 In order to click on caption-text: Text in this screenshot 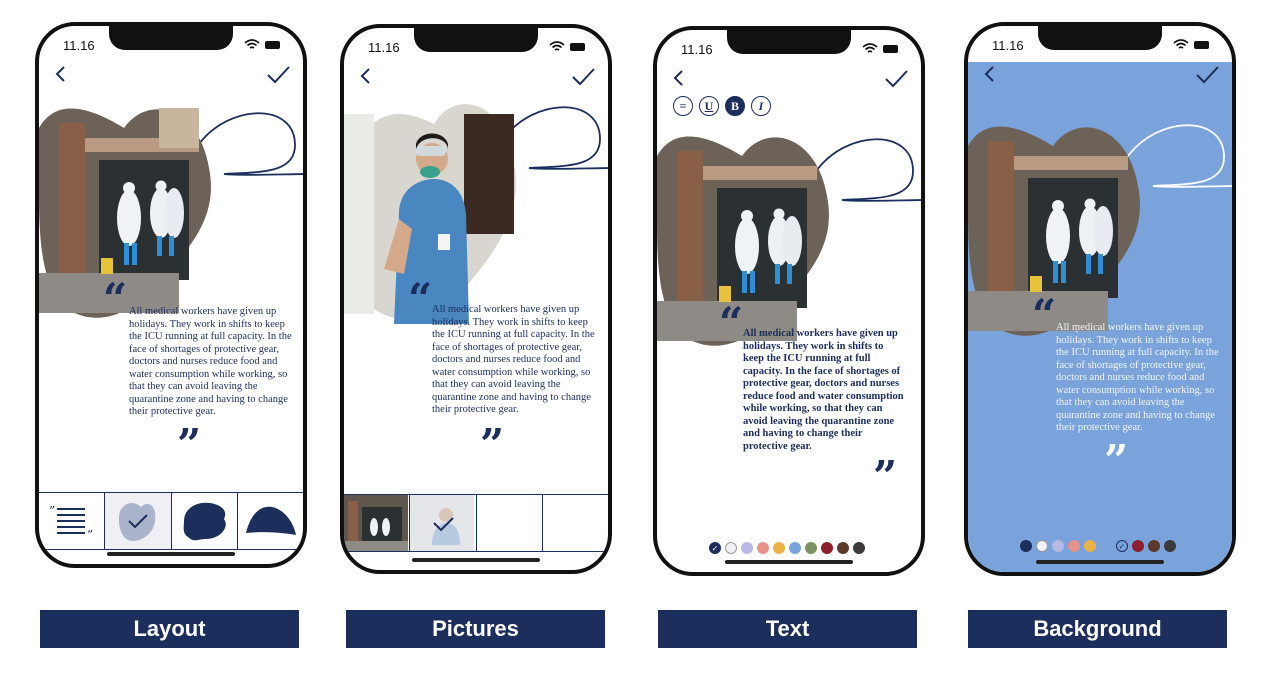, I will do `click(787, 629)`.